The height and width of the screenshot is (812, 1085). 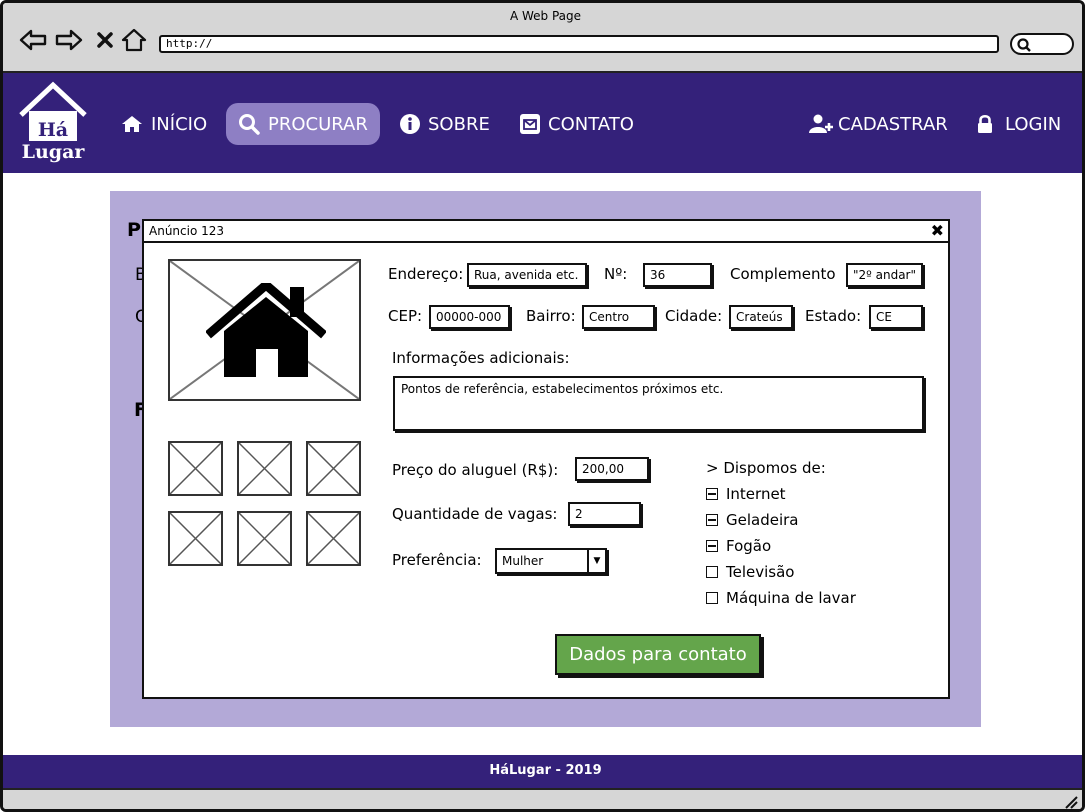 I want to click on url-input: http://, so click(x=579, y=44).